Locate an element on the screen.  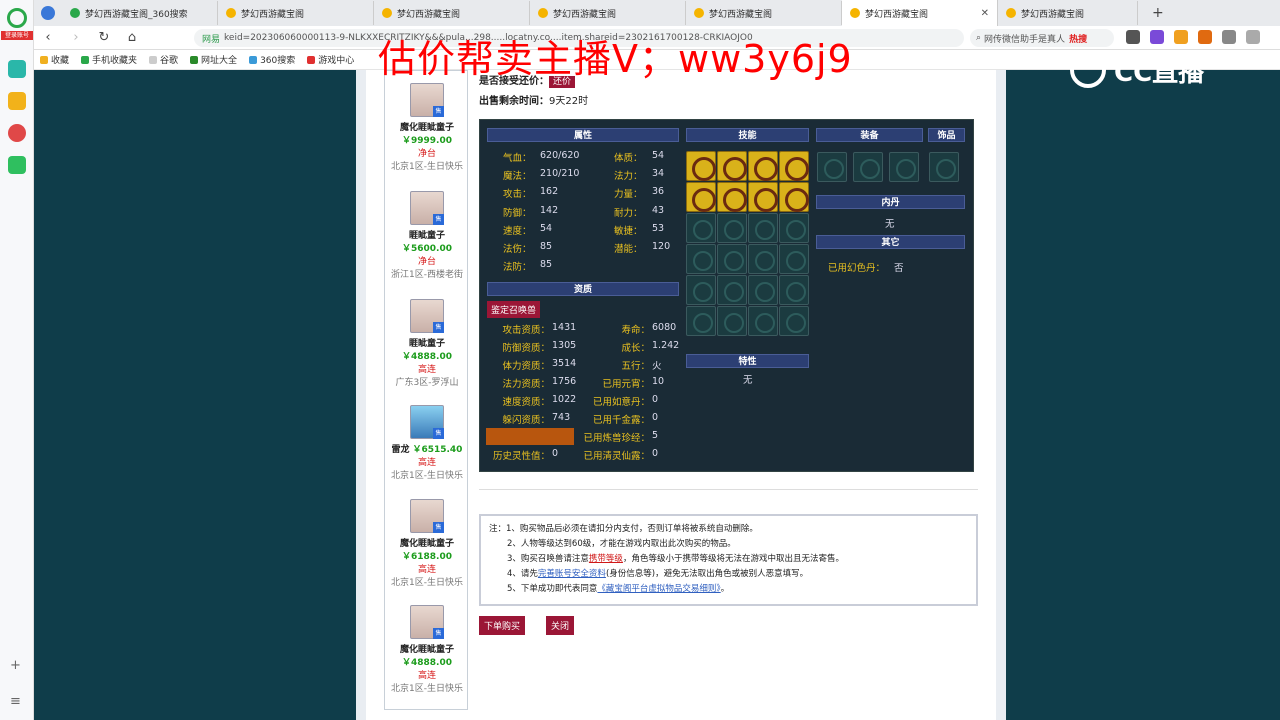
identify-summon-button: 鉴定召唤兽 is located at coordinates (514, 309).